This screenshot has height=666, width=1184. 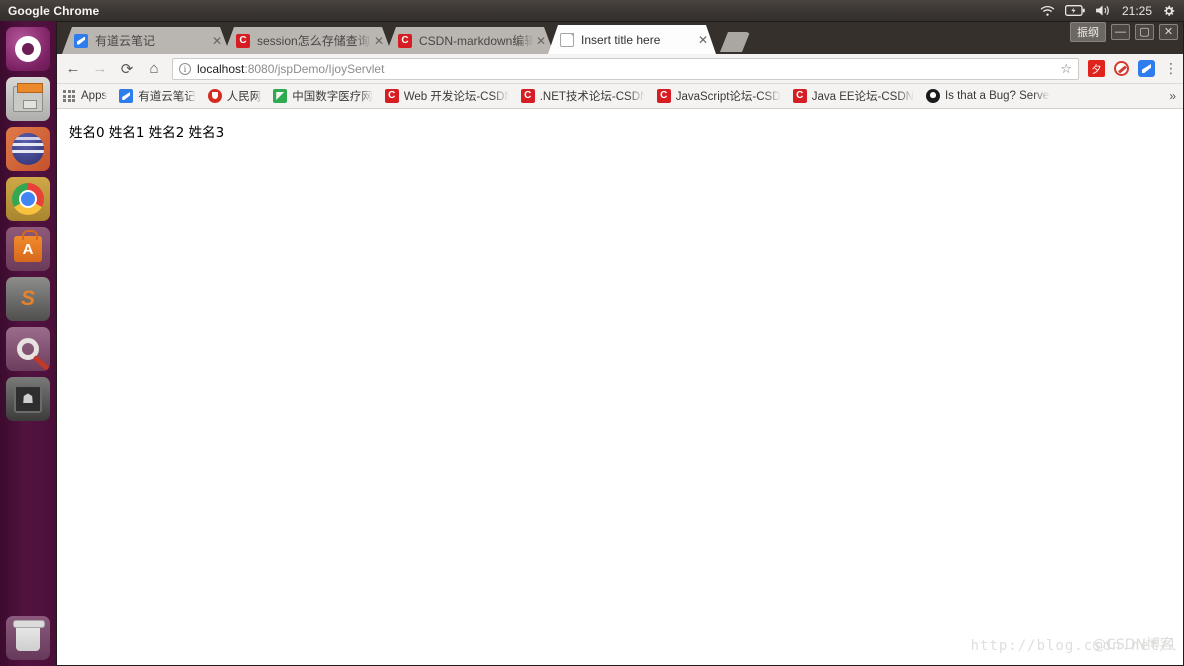 What do you see at coordinates (1088, 32) in the screenshot?
I see `user-badge: 振纲` at bounding box center [1088, 32].